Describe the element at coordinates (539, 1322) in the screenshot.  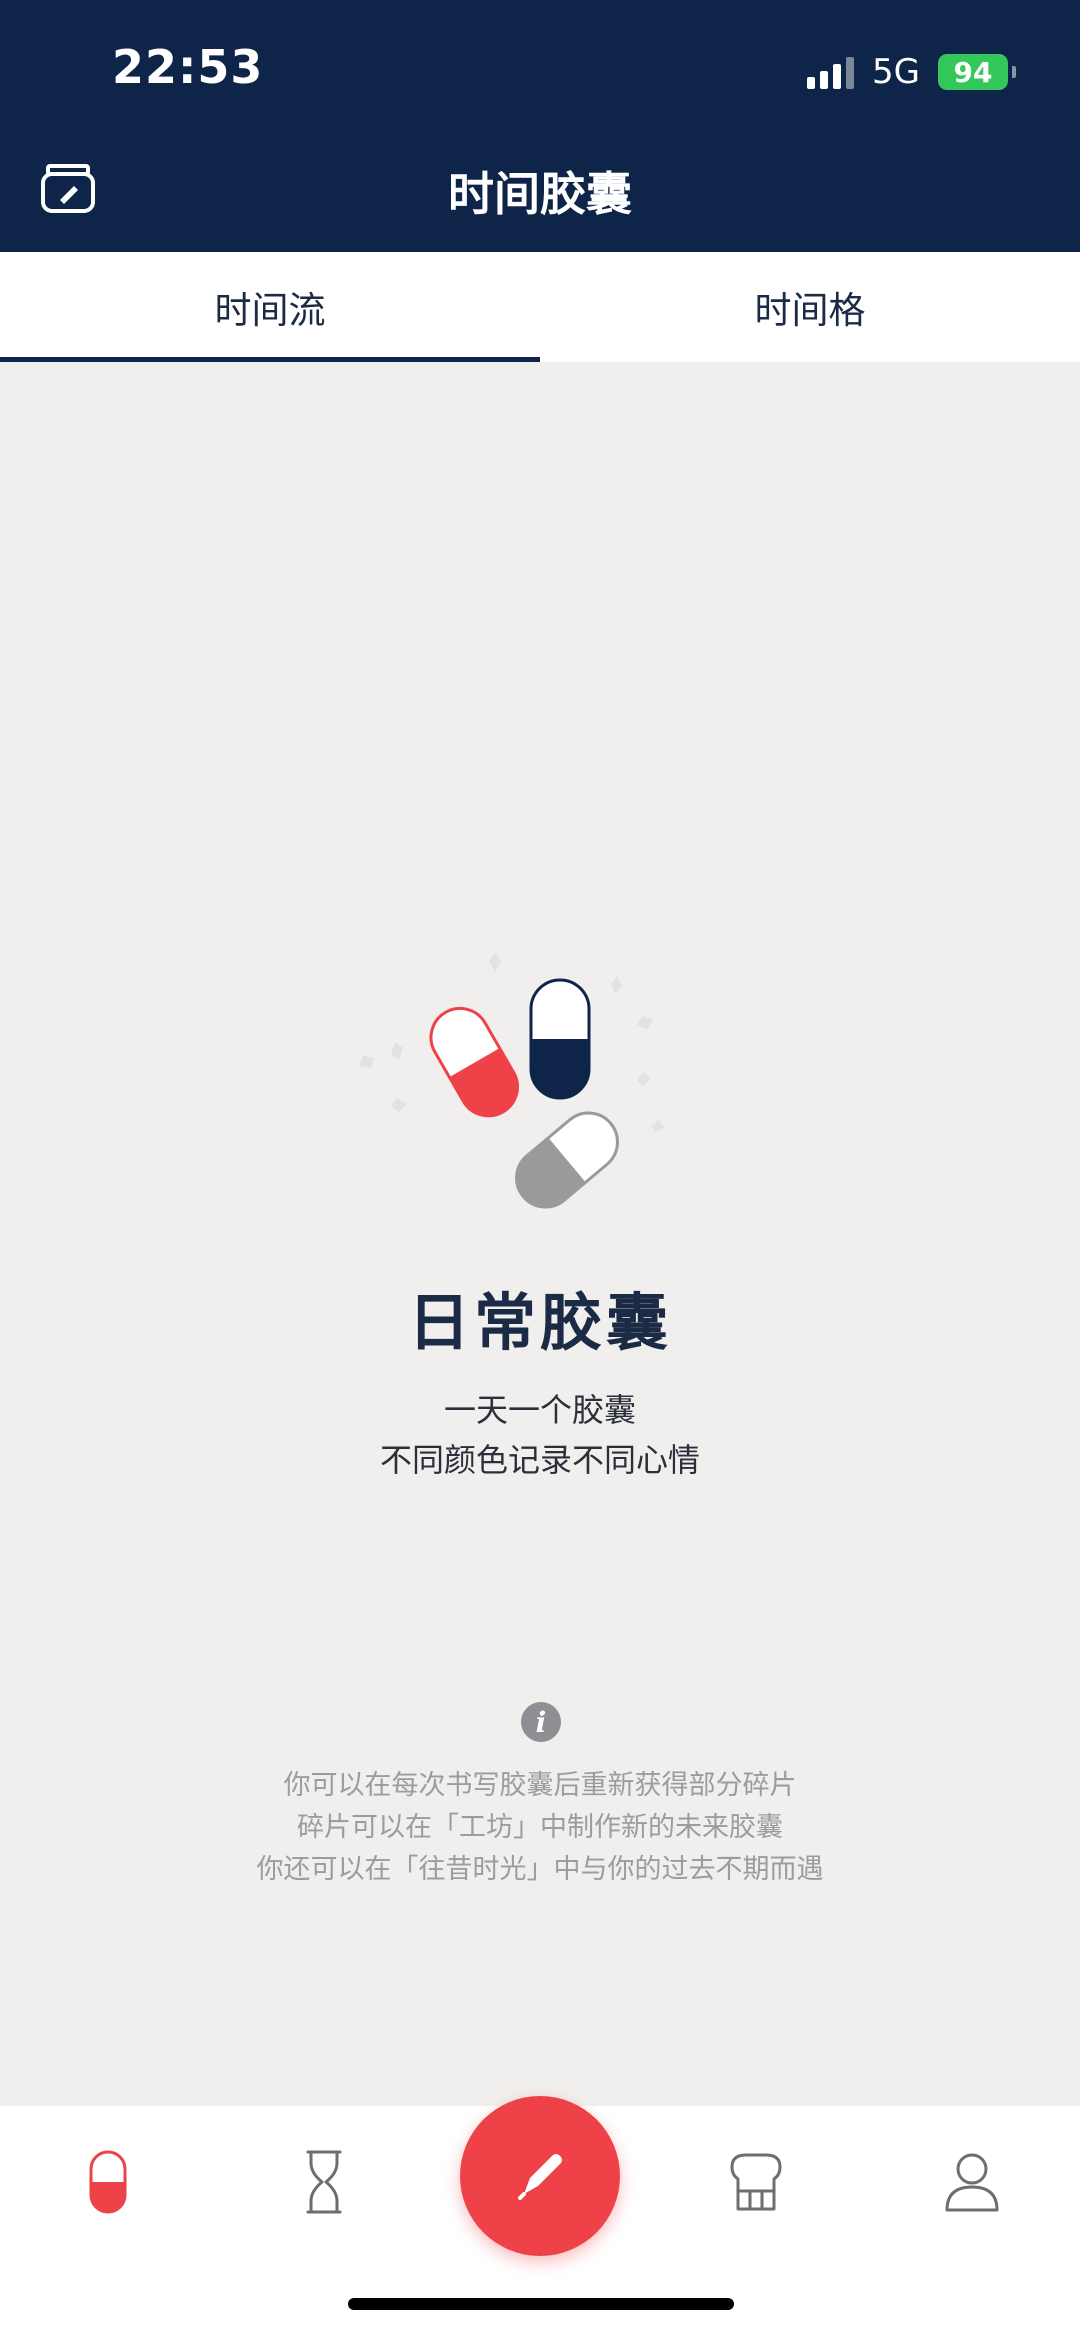
I see `empty-state-title: 日常胶囊` at that location.